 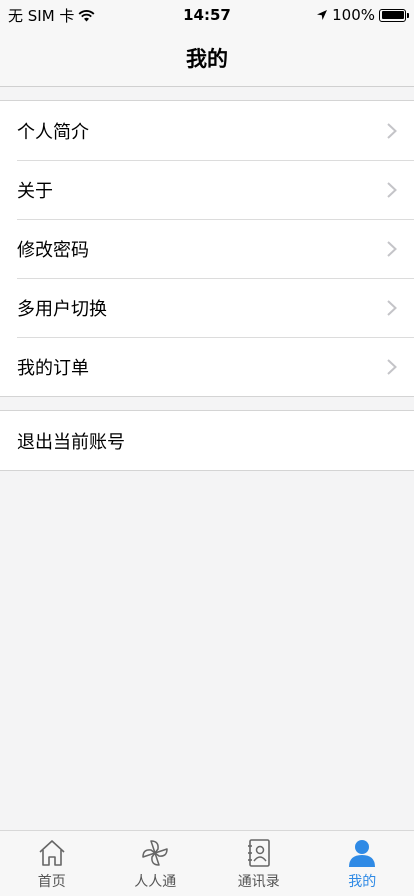 I want to click on status-bar: 无 SIM 卡 14:57 100%, so click(x=207, y=15).